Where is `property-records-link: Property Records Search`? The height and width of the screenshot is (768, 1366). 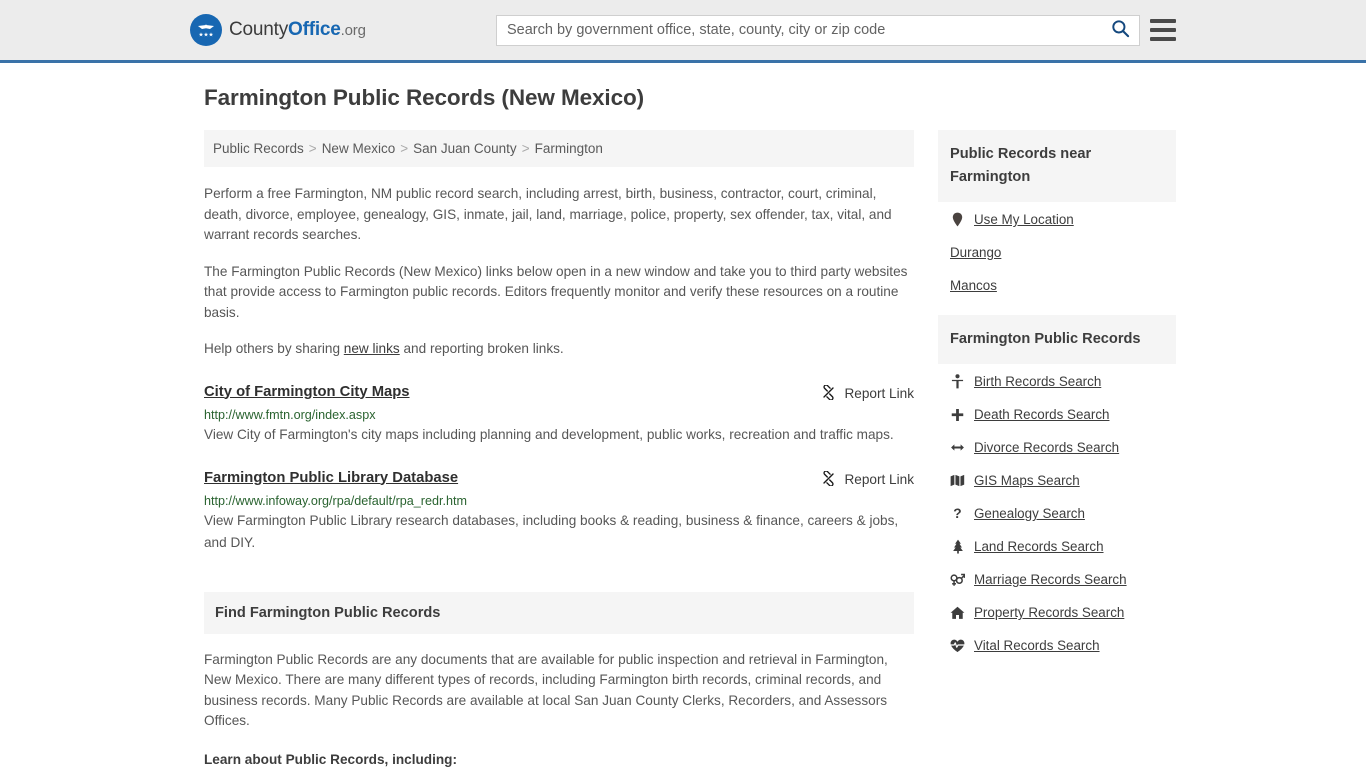
property-records-link: Property Records Search is located at coordinates (1049, 612).